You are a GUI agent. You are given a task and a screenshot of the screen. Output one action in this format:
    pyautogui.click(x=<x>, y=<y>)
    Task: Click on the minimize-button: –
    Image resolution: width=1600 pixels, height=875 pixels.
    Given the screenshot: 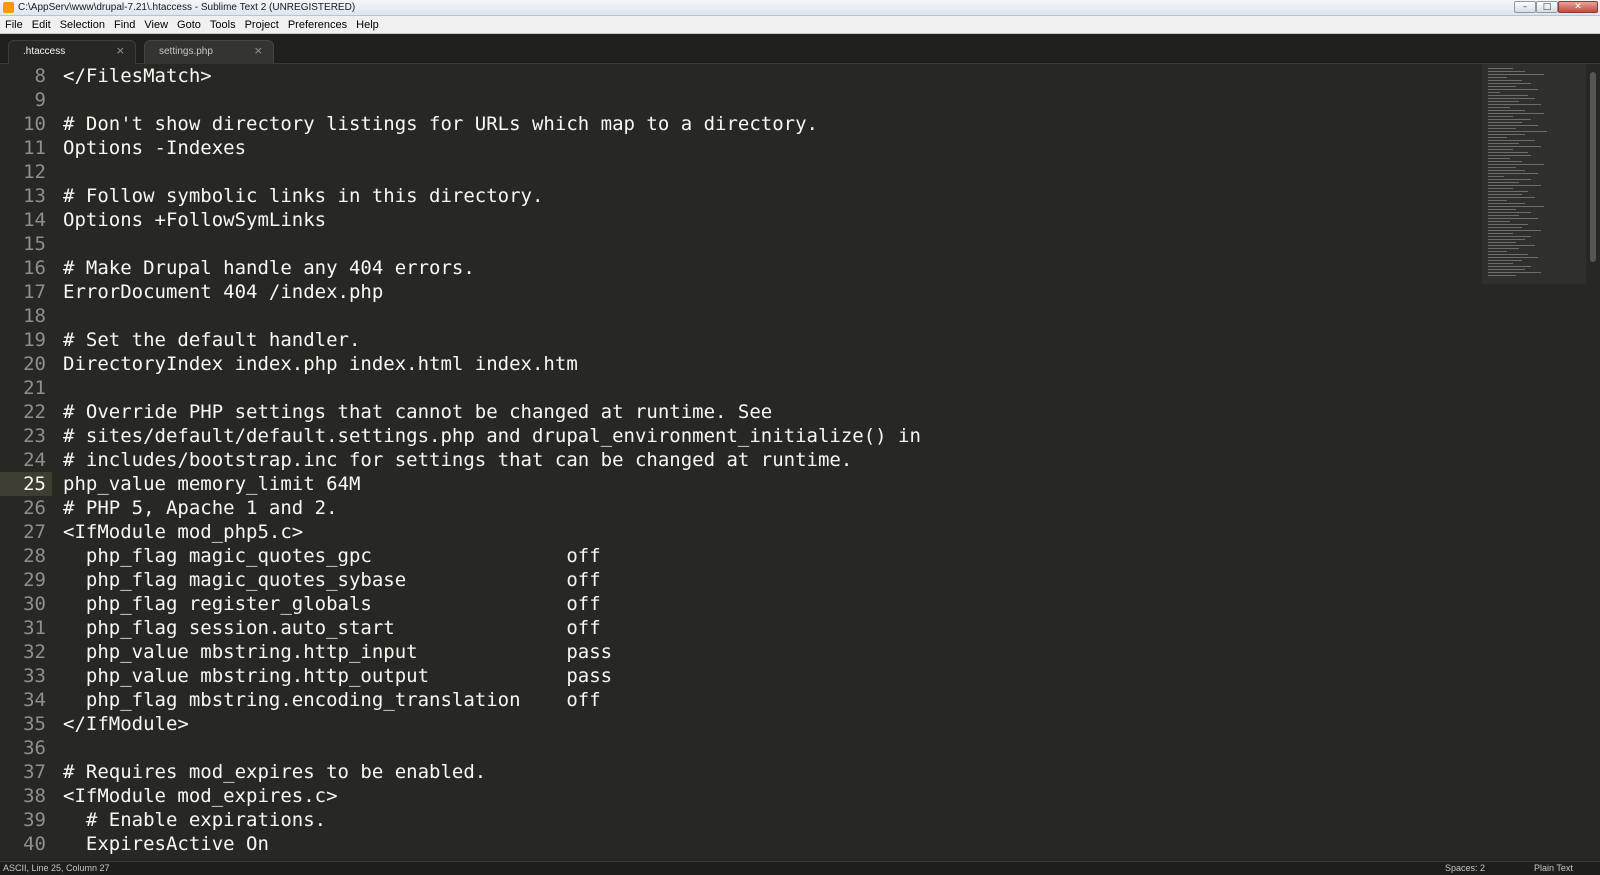 What is the action you would take?
    pyautogui.click(x=1525, y=7)
    